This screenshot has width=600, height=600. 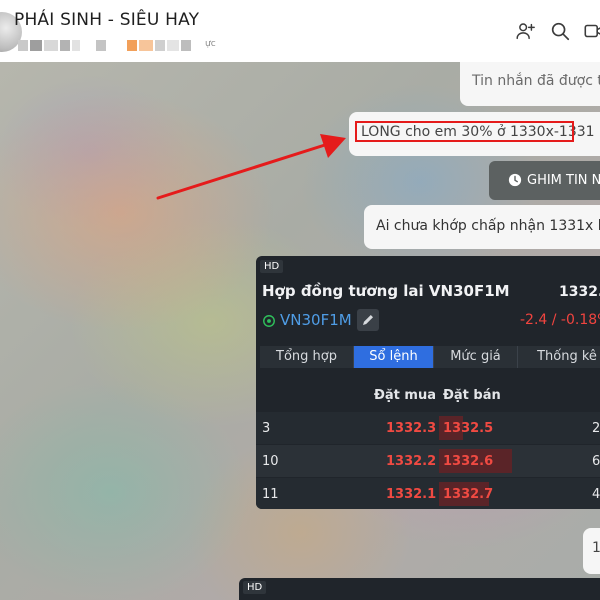 I want to click on edit-button, so click(x=368, y=320).